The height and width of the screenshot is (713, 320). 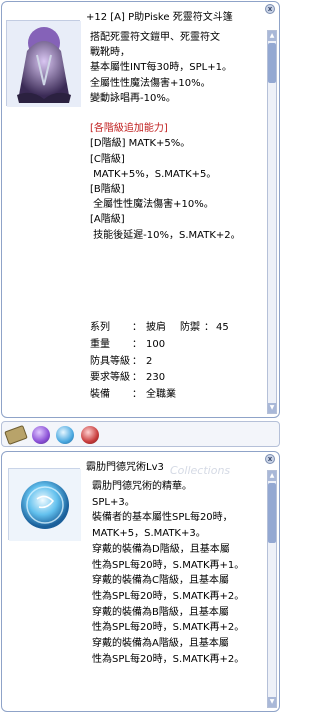 I want to click on stat-value: 100, so click(x=156, y=344).